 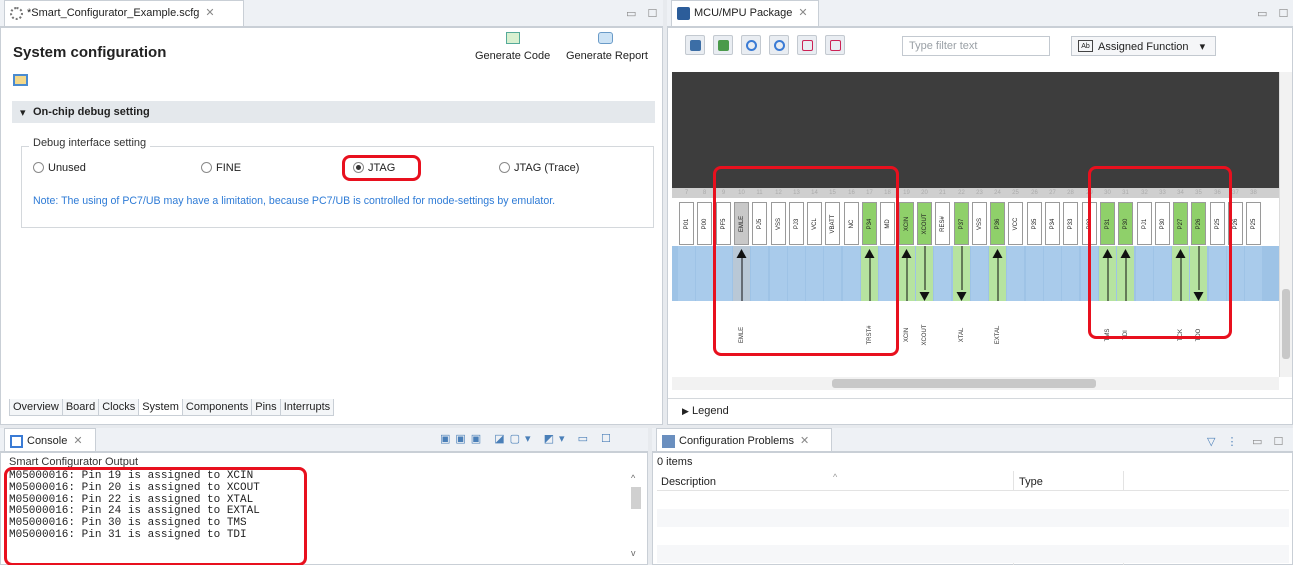 I want to click on filter-input: Type filter text, so click(x=976, y=46).